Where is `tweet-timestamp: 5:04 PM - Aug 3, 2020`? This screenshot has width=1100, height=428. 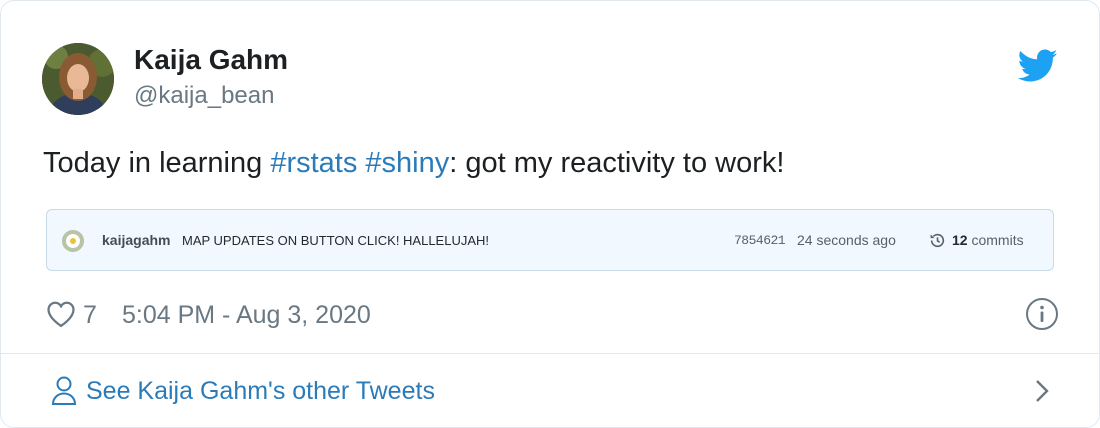
tweet-timestamp: 5:04 PM - Aug 3, 2020 is located at coordinates (246, 315).